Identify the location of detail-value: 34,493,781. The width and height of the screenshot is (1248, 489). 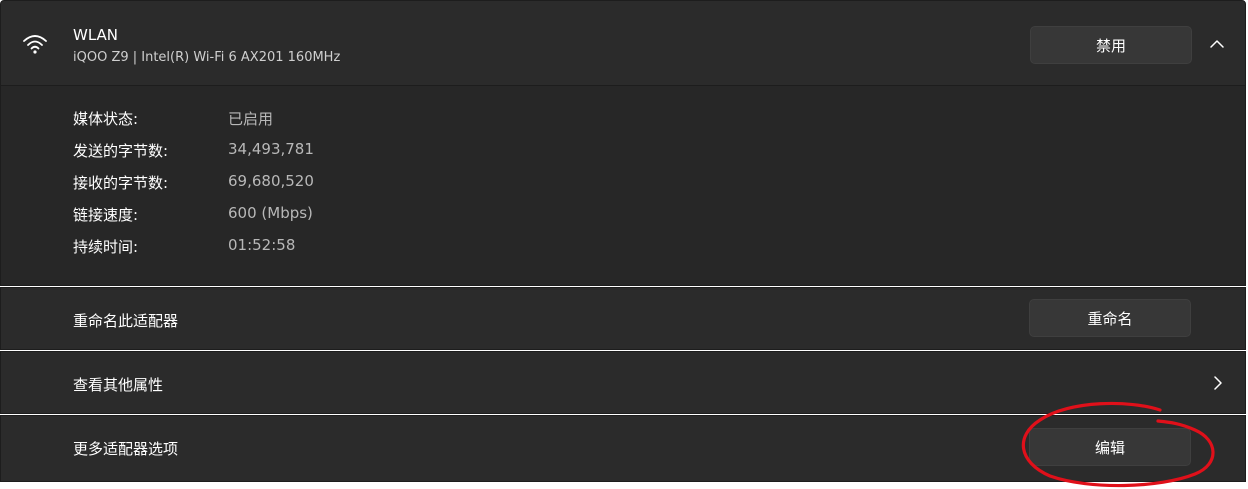
(271, 149).